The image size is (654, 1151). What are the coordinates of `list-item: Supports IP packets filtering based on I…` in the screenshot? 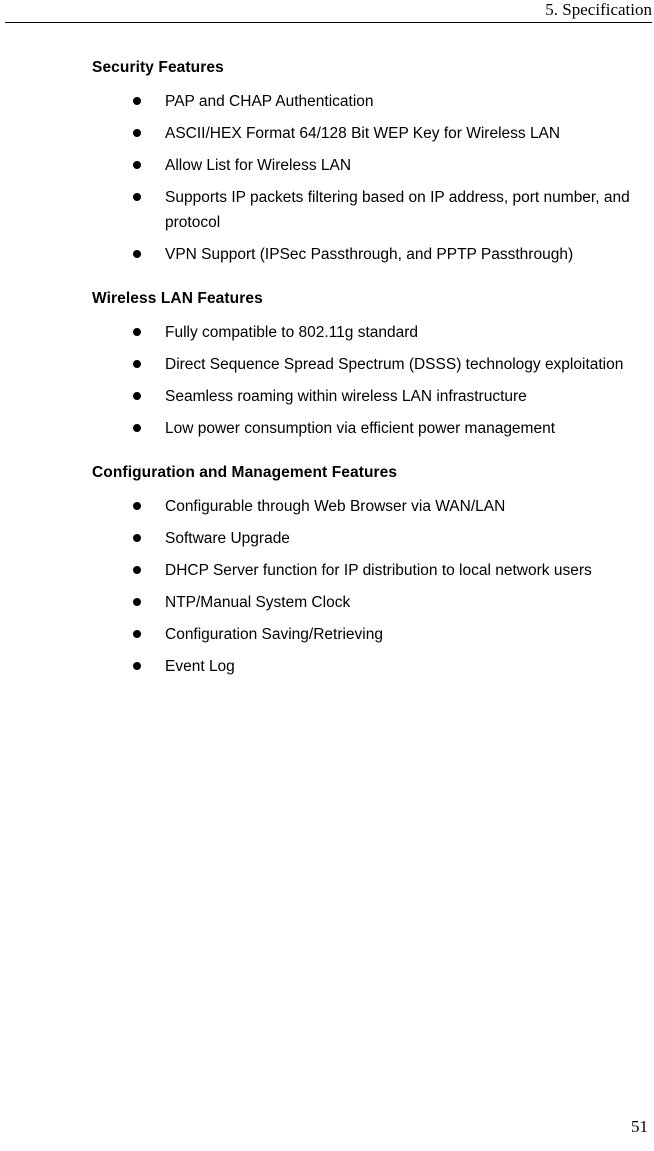 It's located at (372, 210).